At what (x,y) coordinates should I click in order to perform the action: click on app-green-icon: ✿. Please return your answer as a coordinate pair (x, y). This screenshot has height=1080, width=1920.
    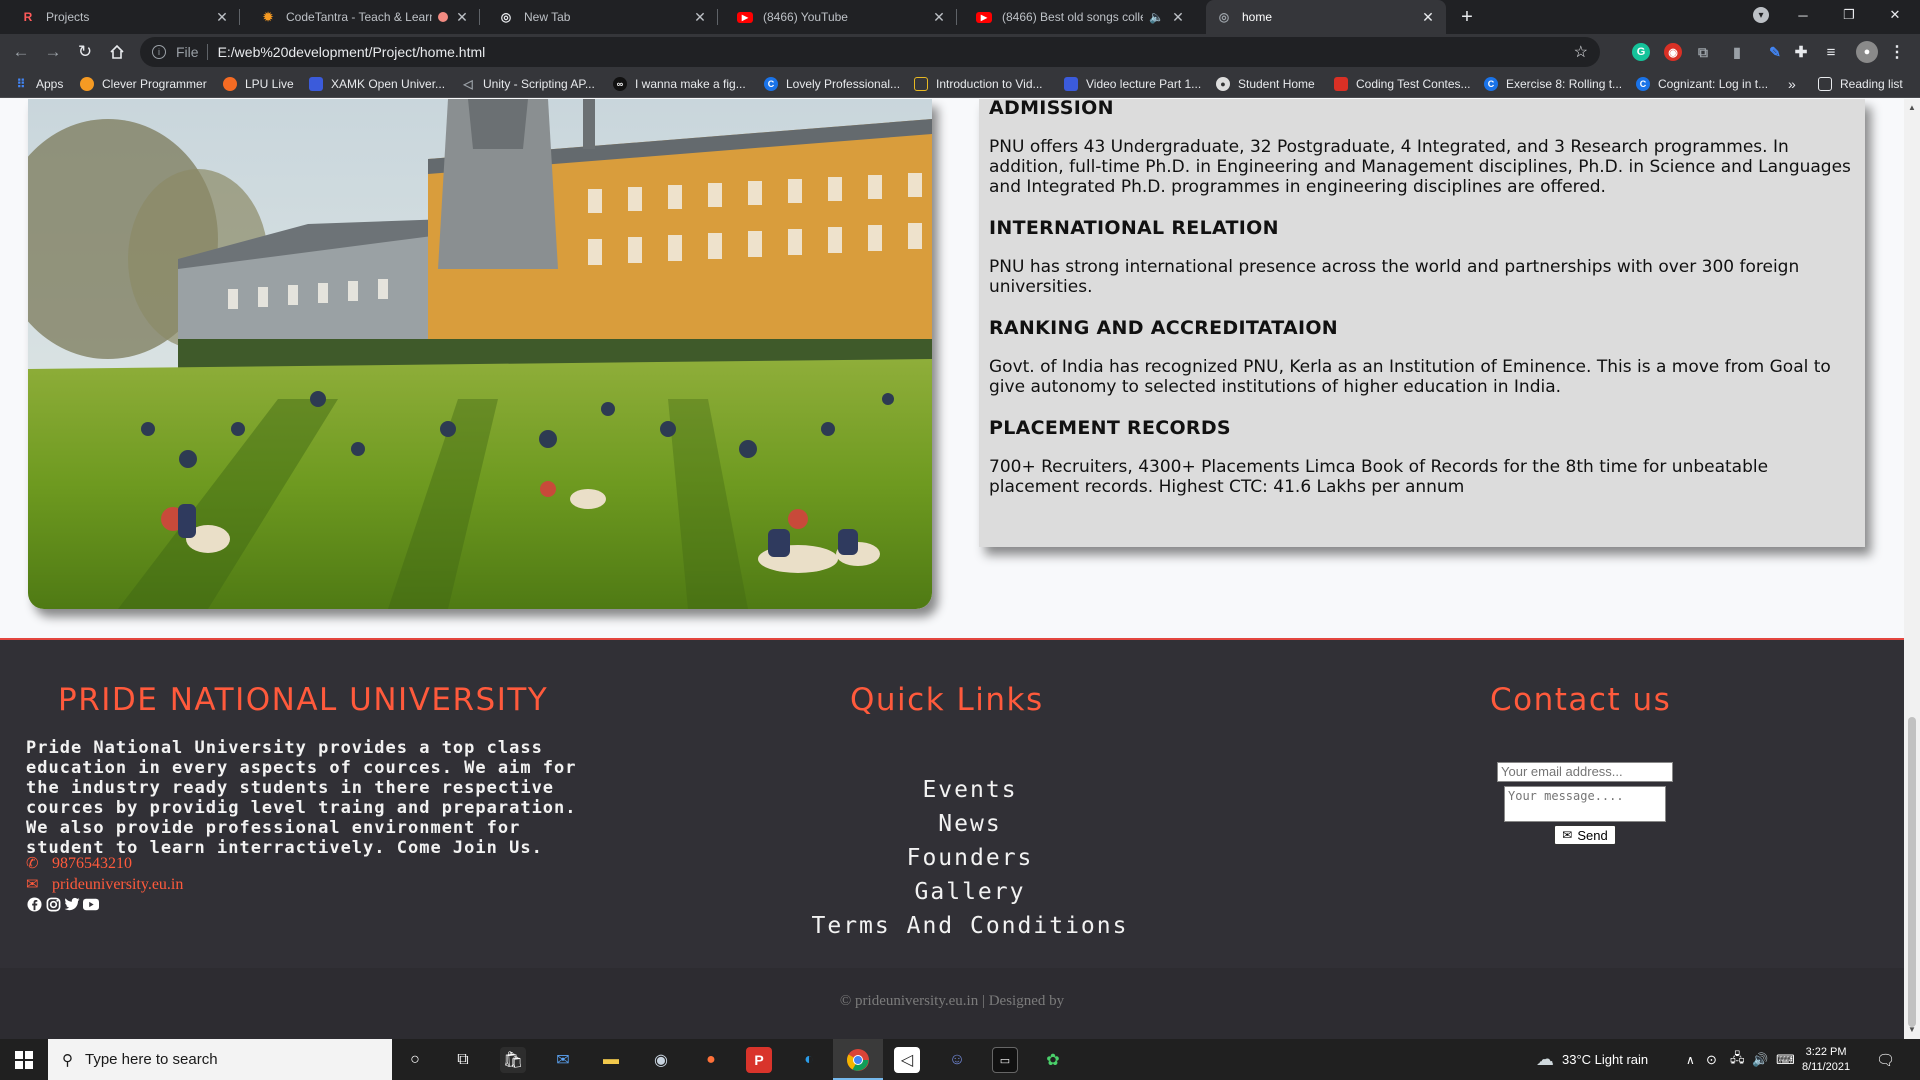
    Looking at the image, I should click on (1053, 1060).